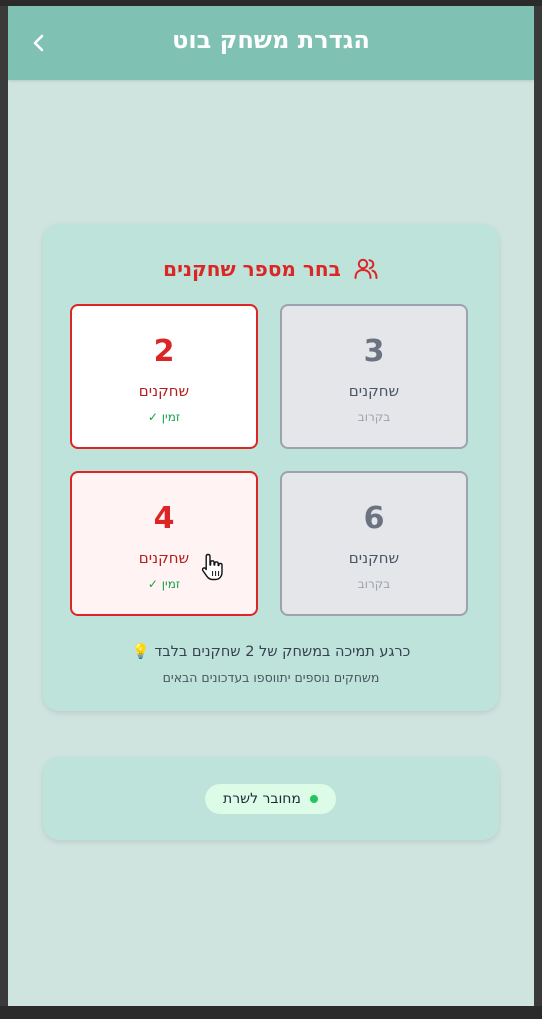 The width and height of the screenshot is (542, 1019). I want to click on card-title: בחר מספר שחקנים, so click(252, 269).